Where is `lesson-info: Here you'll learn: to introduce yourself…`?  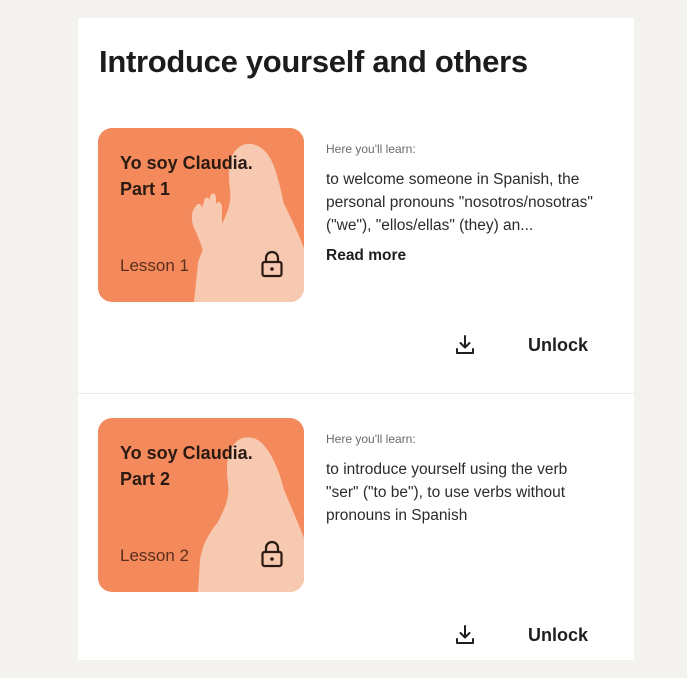
lesson-info: Here you'll learn: to introduce yourself… is located at coordinates (461, 479).